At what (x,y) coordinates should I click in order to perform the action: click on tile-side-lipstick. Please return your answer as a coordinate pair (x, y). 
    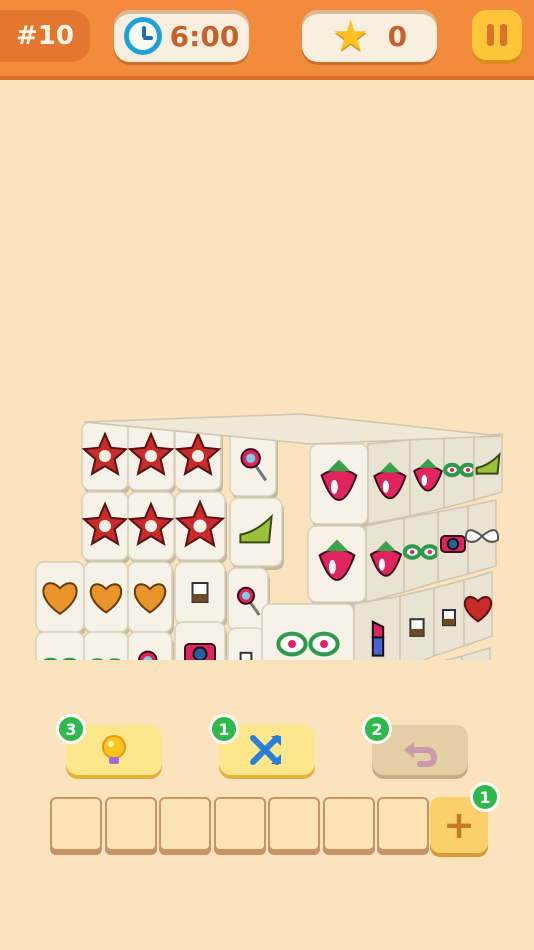
    Looking at the image, I should click on (377, 627).